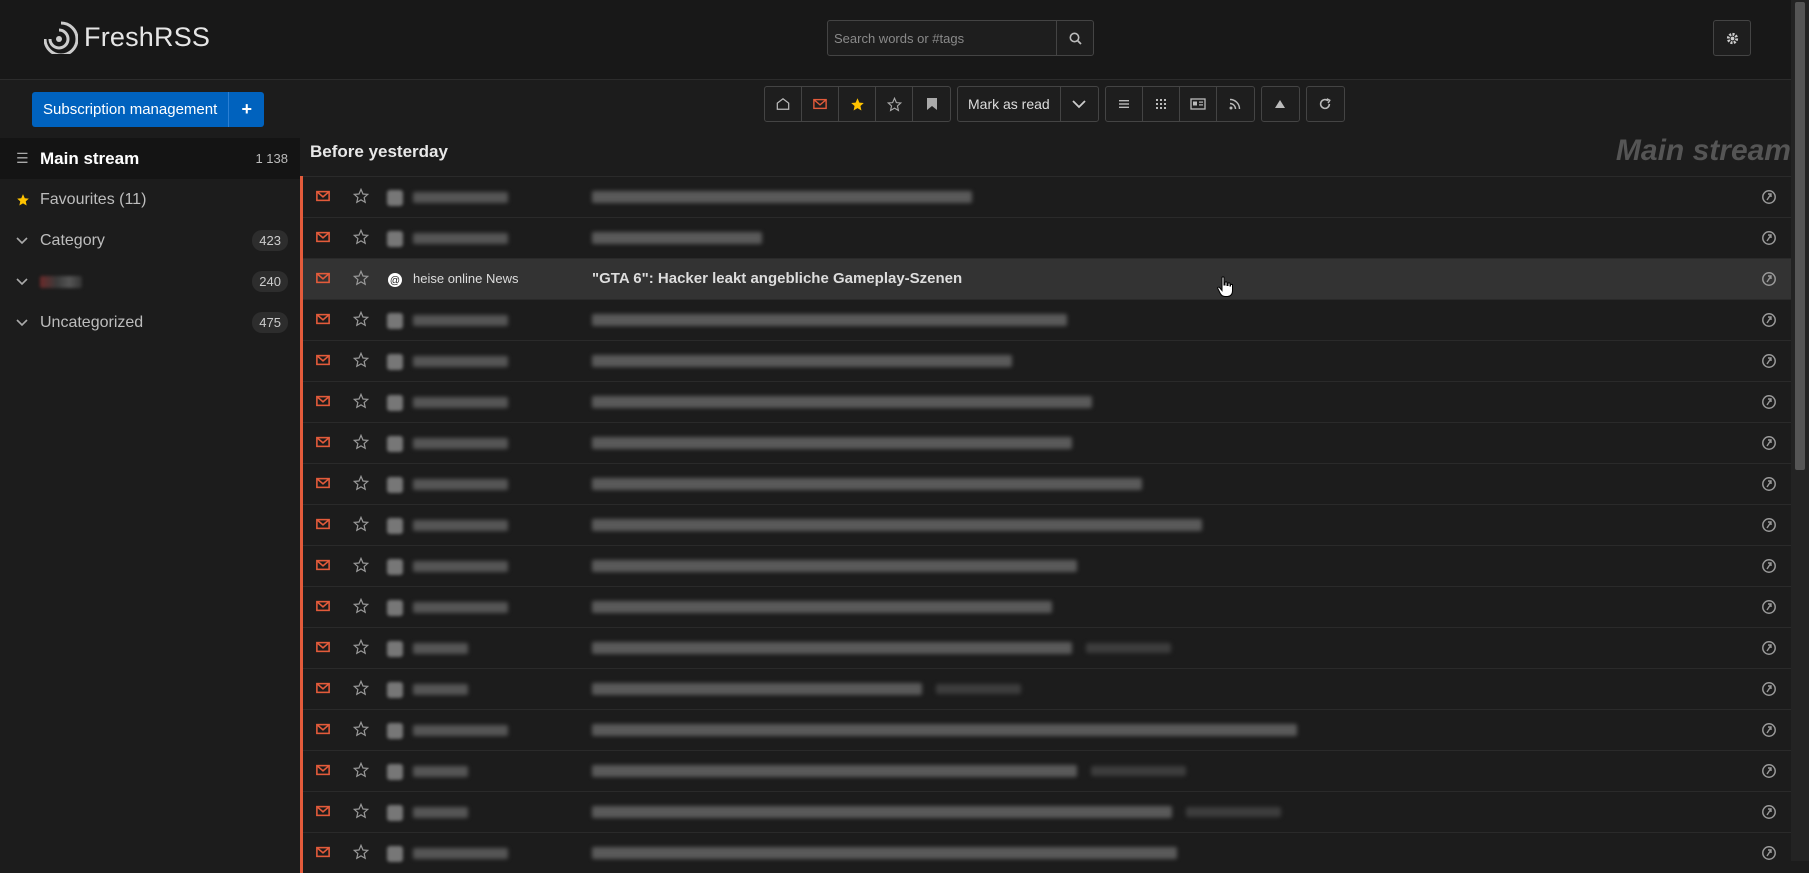  Describe the element at coordinates (1732, 38) in the screenshot. I see `settings-button` at that location.